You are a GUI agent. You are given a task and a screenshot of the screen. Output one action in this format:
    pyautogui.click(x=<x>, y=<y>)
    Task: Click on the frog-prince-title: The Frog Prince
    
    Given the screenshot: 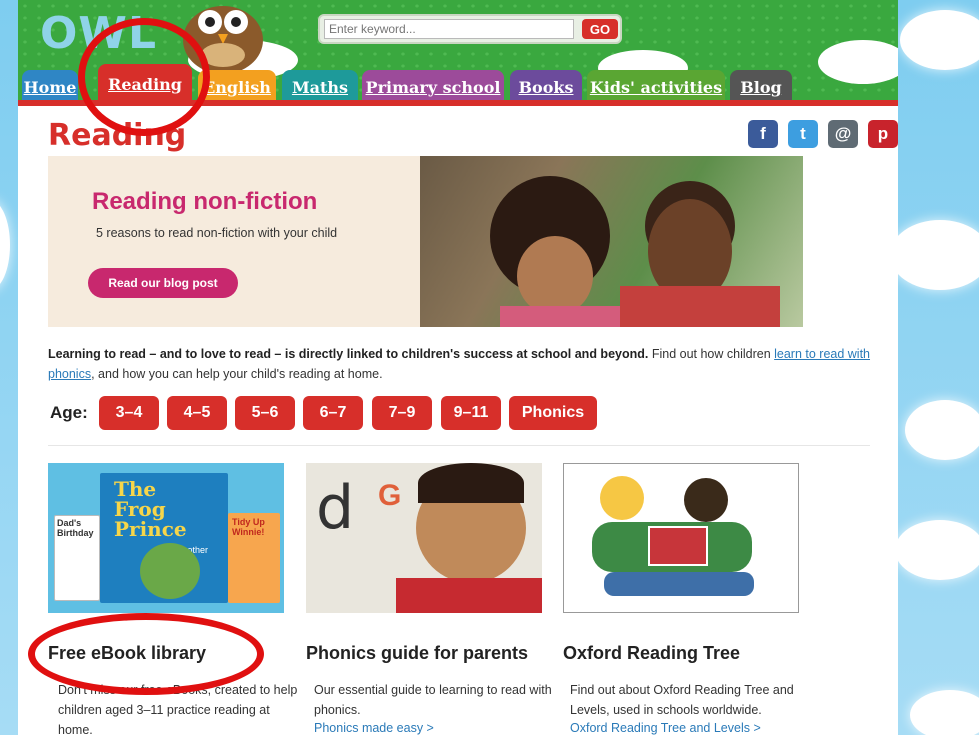 What is the action you would take?
    pyautogui.click(x=150, y=509)
    